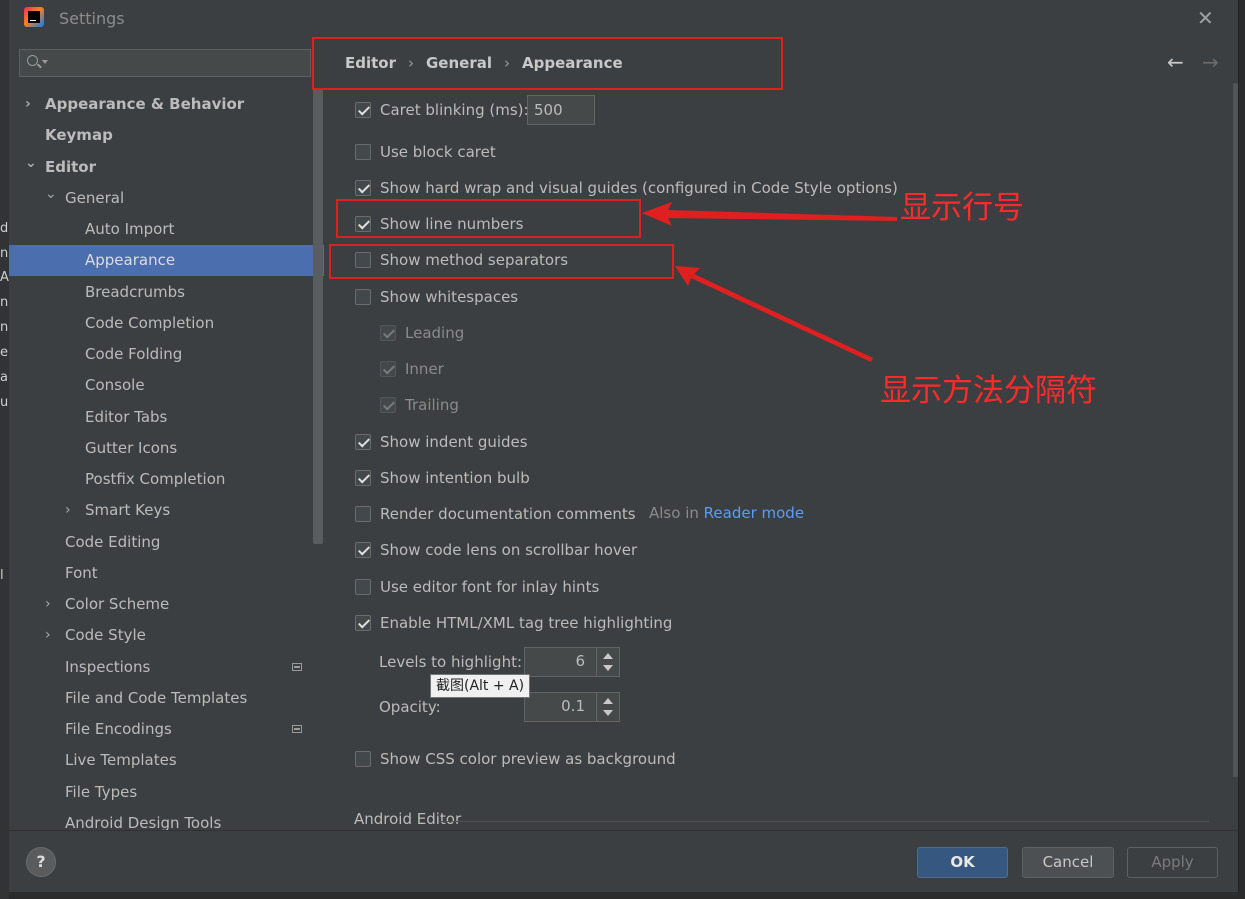 The height and width of the screenshot is (899, 1245). I want to click on annotation-arrow-method-separators, so click(774, 314).